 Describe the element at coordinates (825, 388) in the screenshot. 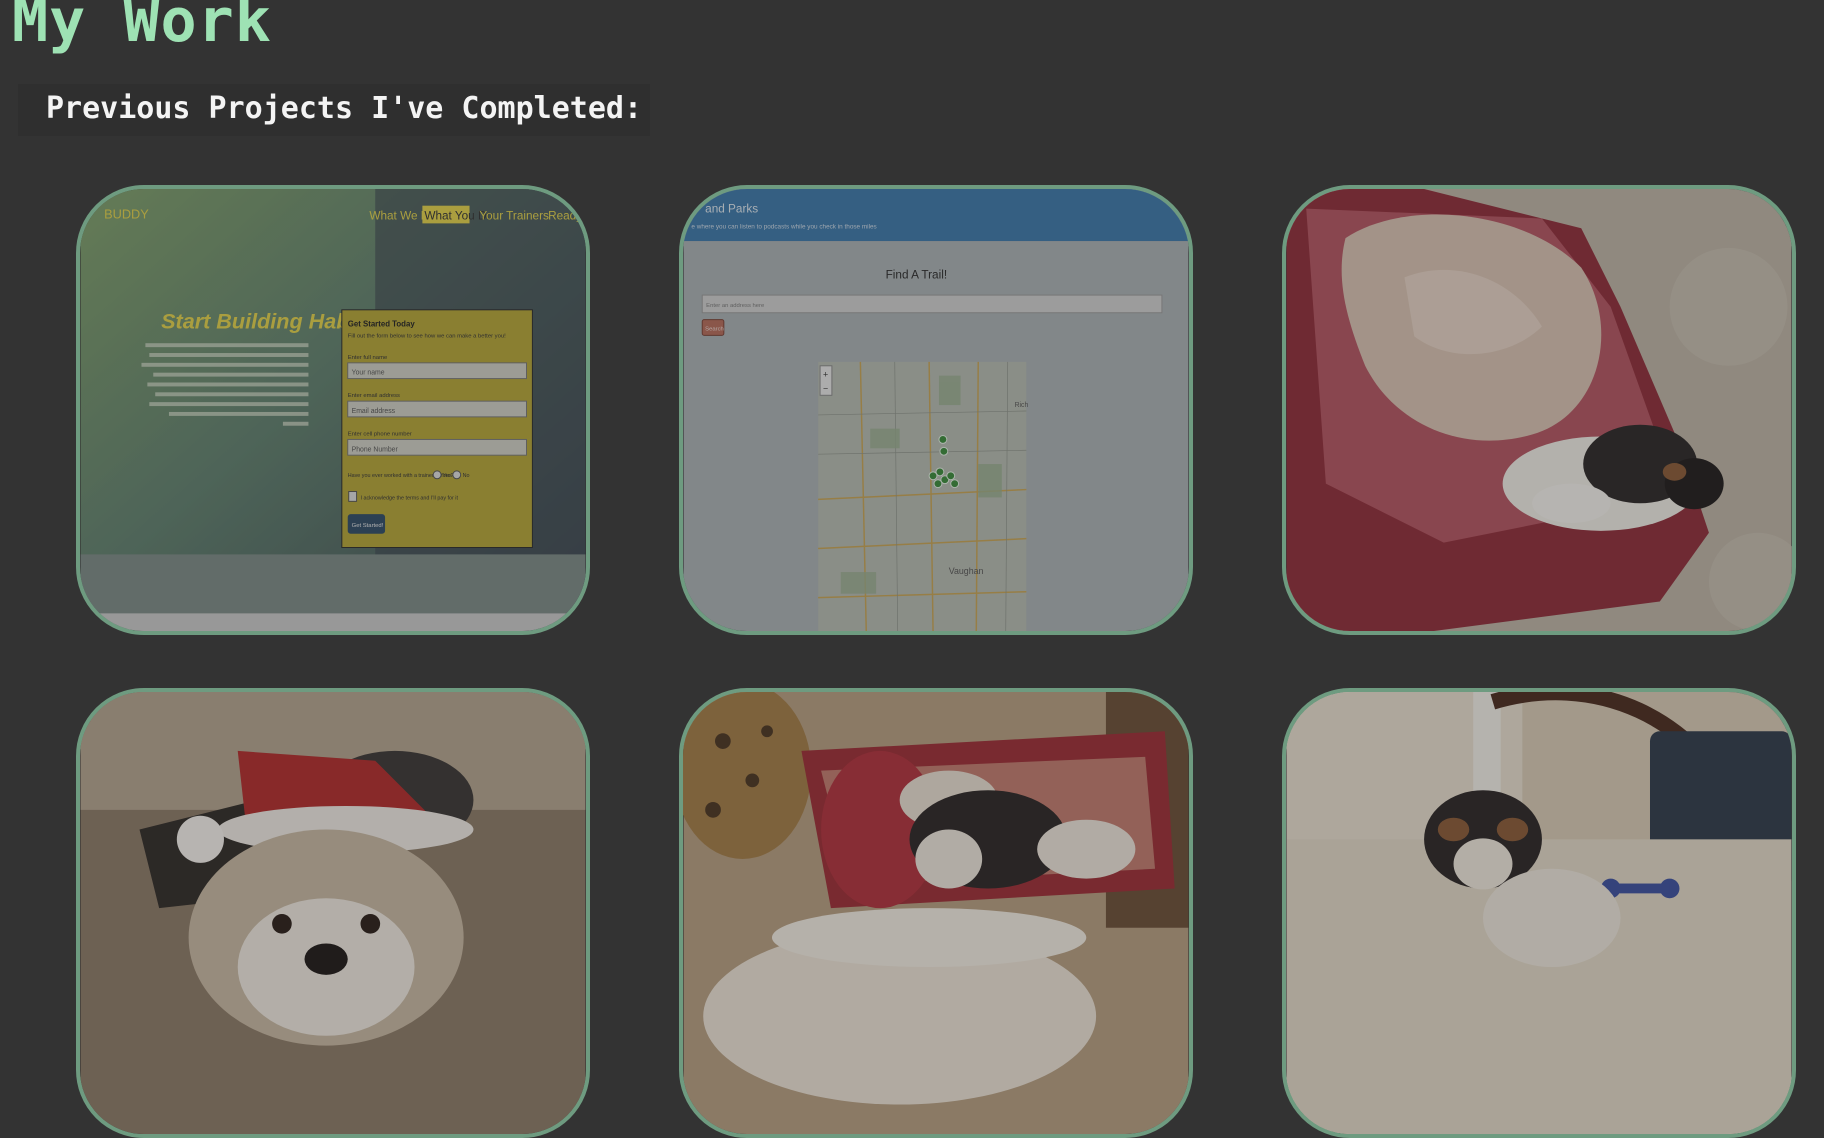

I see `map-zoom-out: −` at that location.